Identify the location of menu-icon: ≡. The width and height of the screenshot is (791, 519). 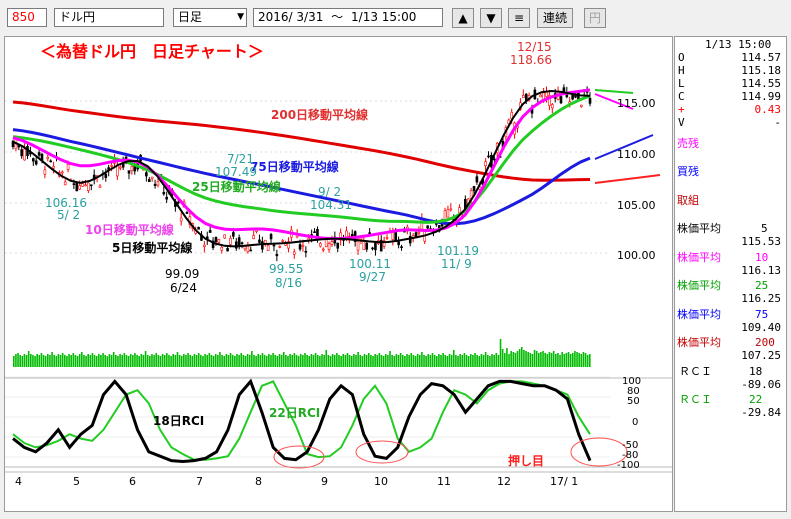
(519, 18).